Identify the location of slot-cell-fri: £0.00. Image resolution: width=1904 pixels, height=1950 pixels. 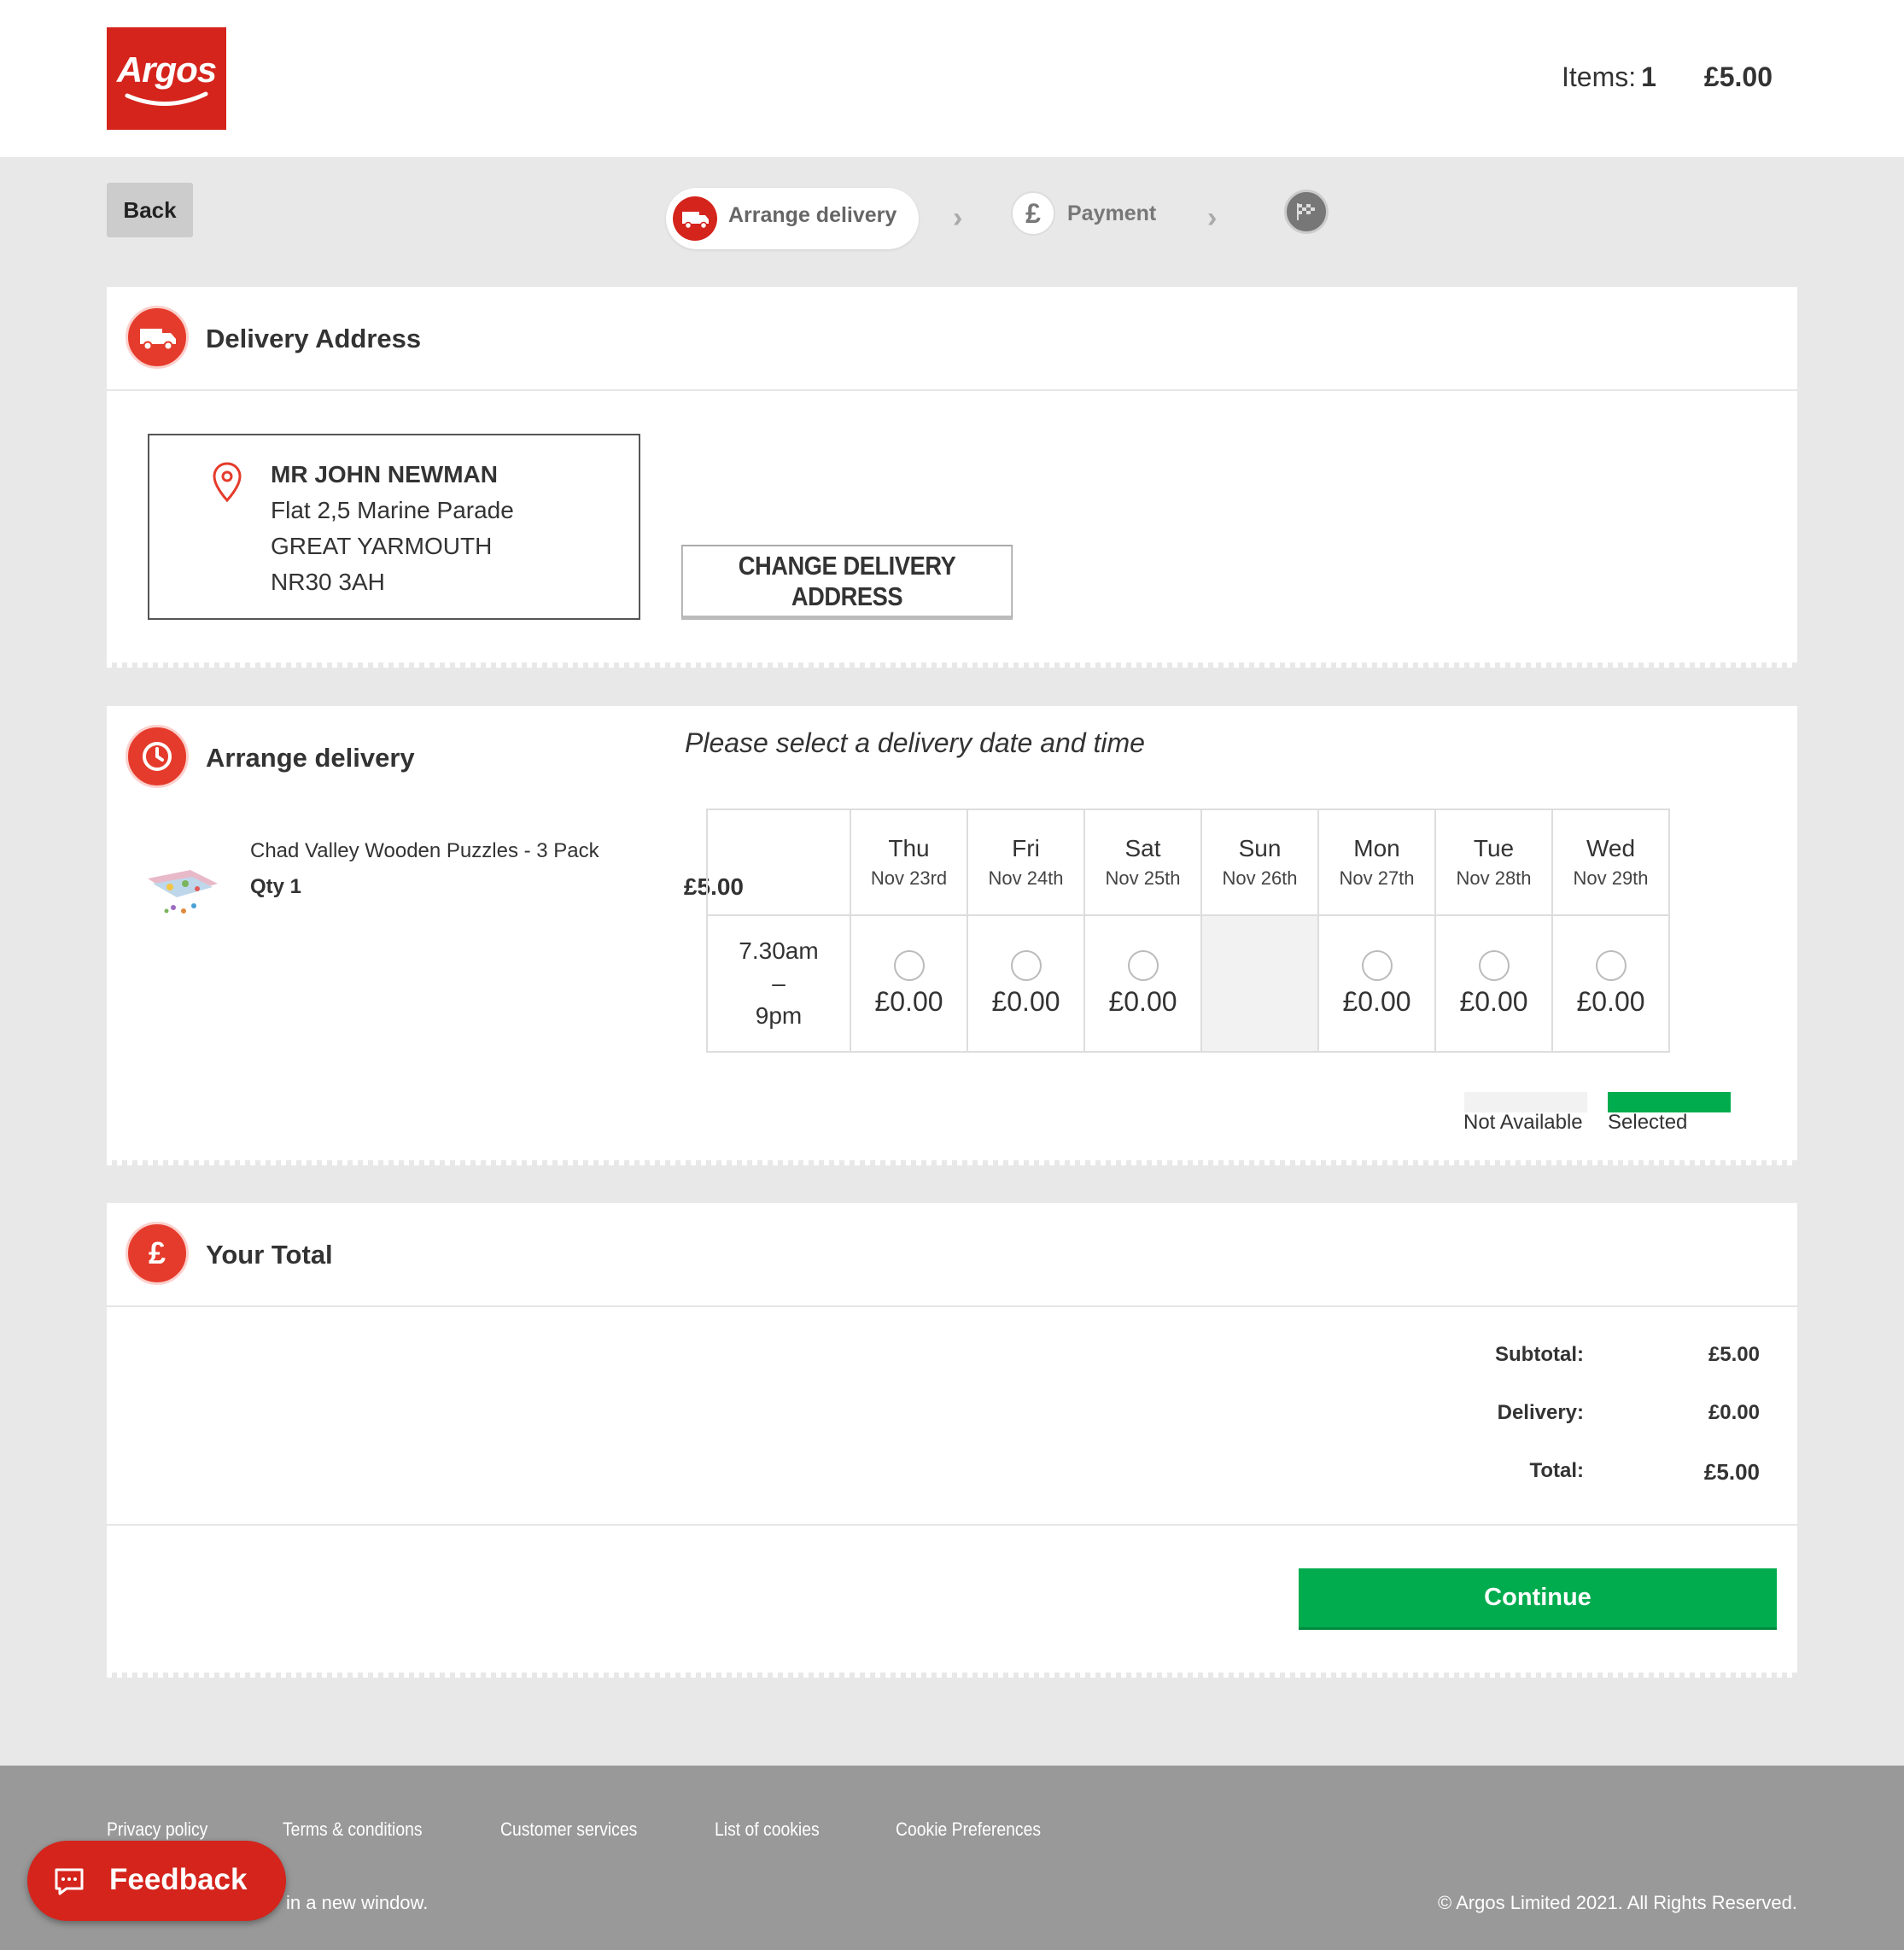
(1026, 983).